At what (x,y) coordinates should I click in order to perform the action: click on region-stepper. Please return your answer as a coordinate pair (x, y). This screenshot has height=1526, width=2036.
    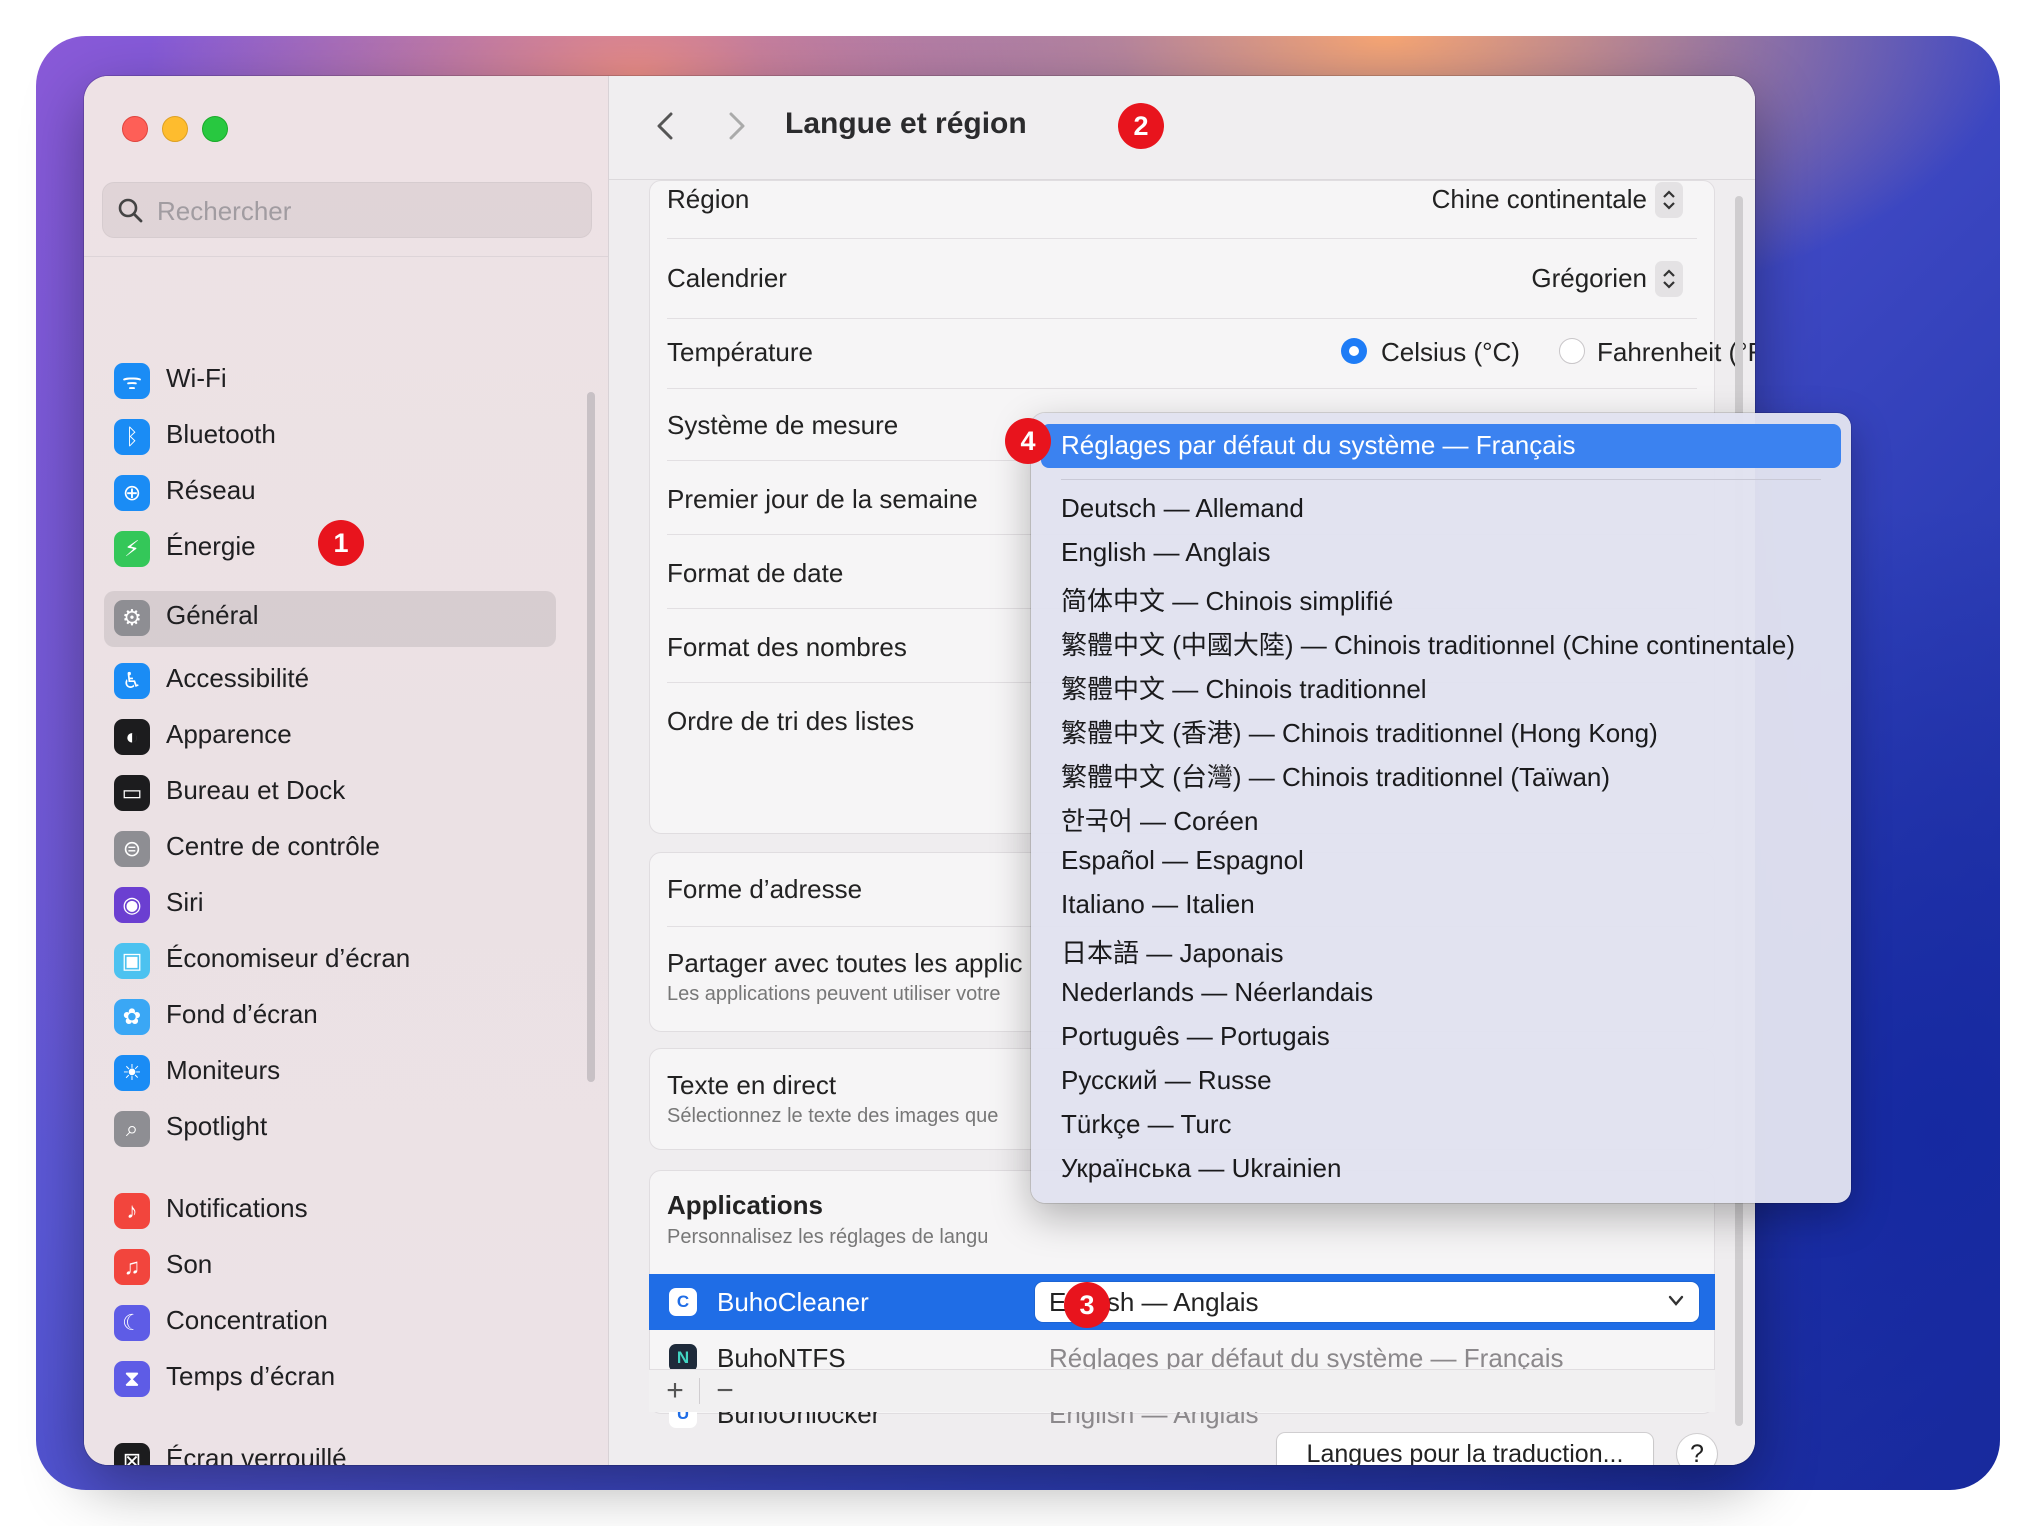
    Looking at the image, I should click on (1669, 200).